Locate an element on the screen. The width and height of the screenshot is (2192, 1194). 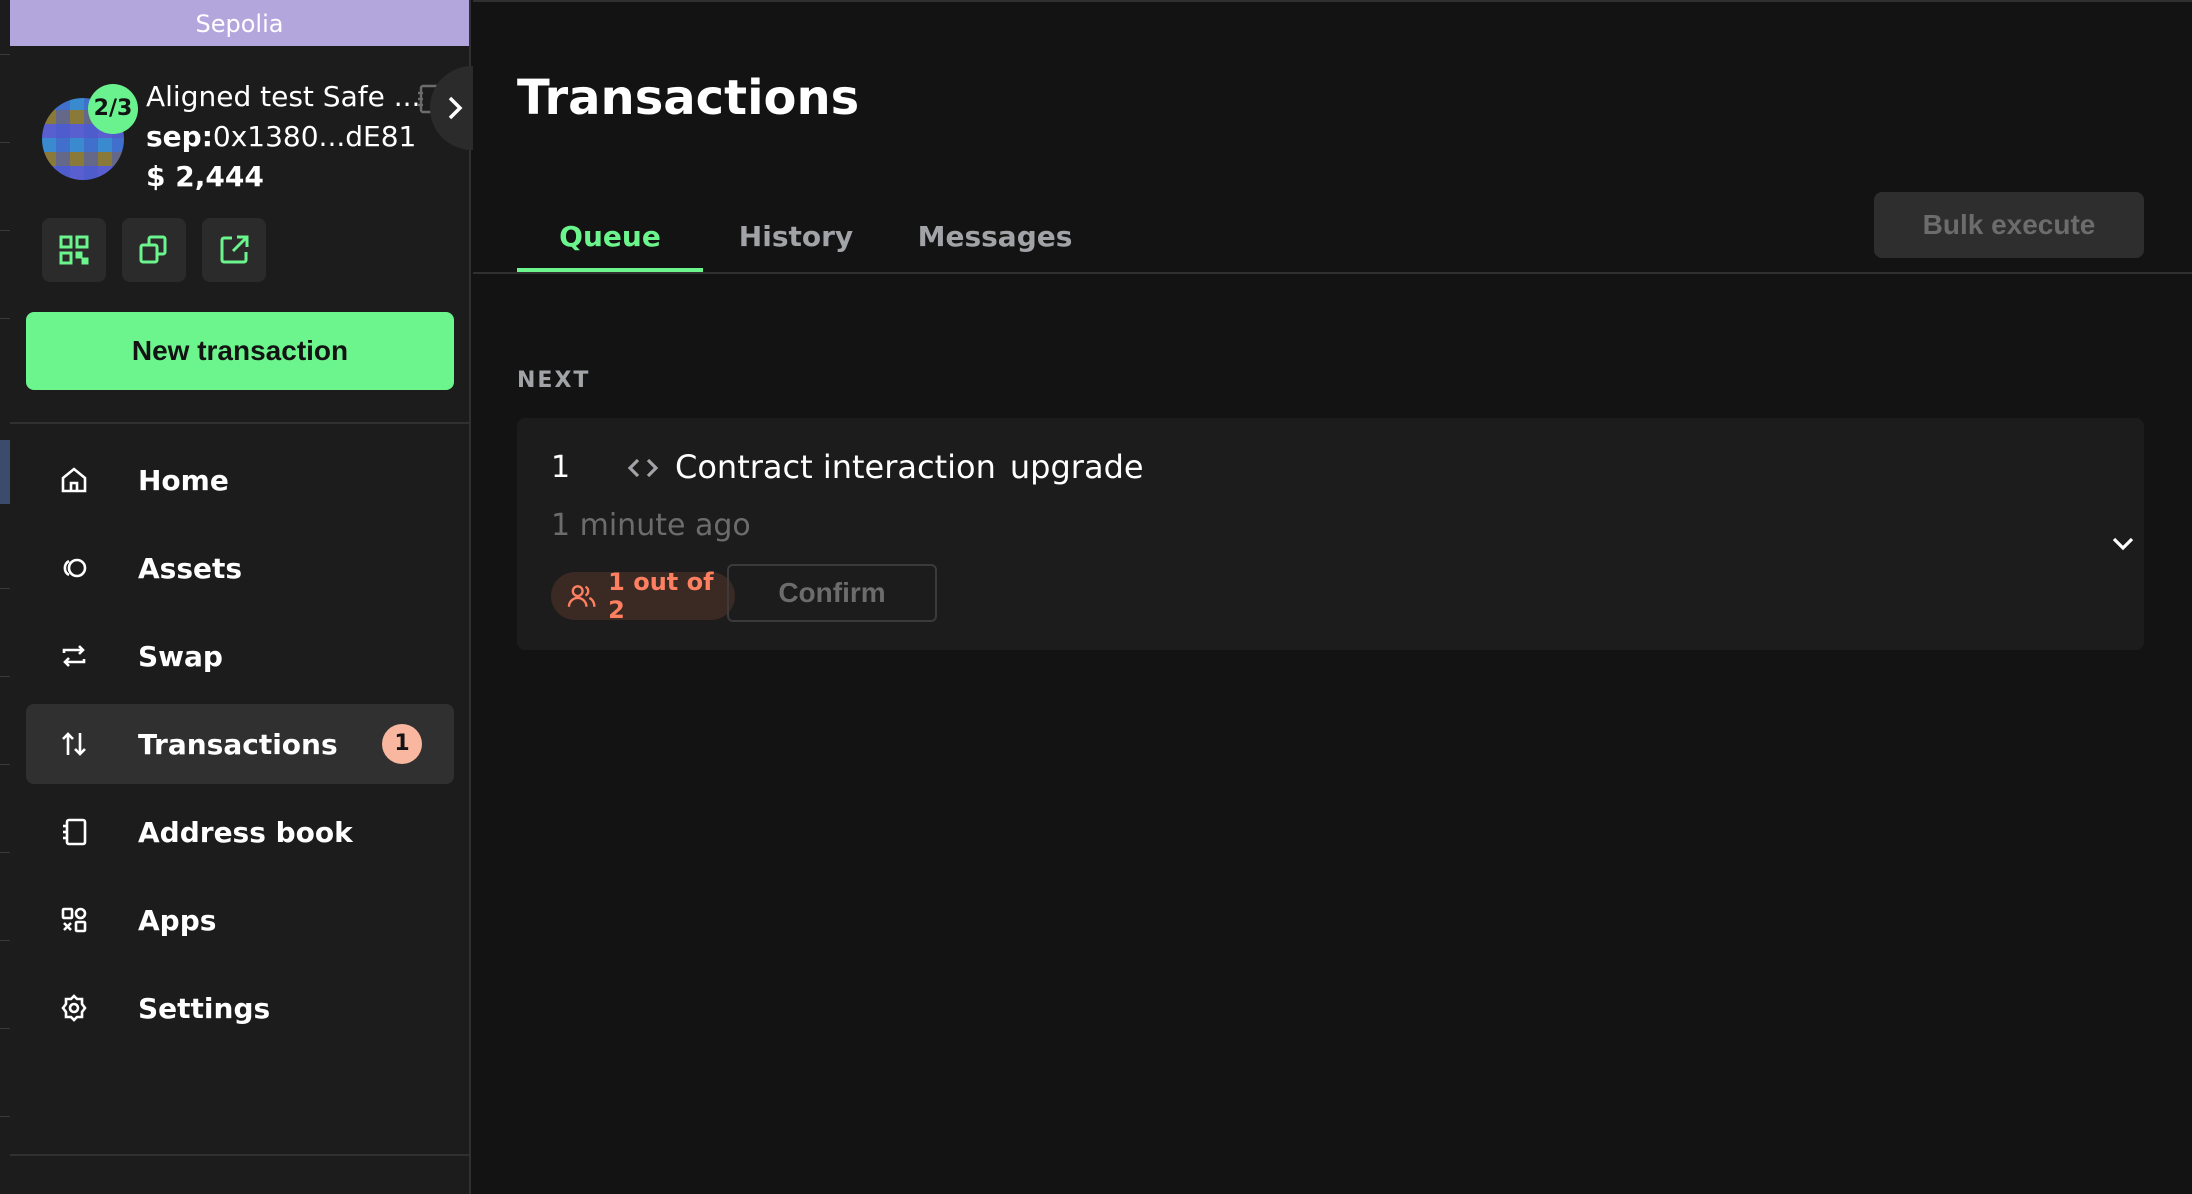
transaction-nonce: 1 is located at coordinates (561, 467).